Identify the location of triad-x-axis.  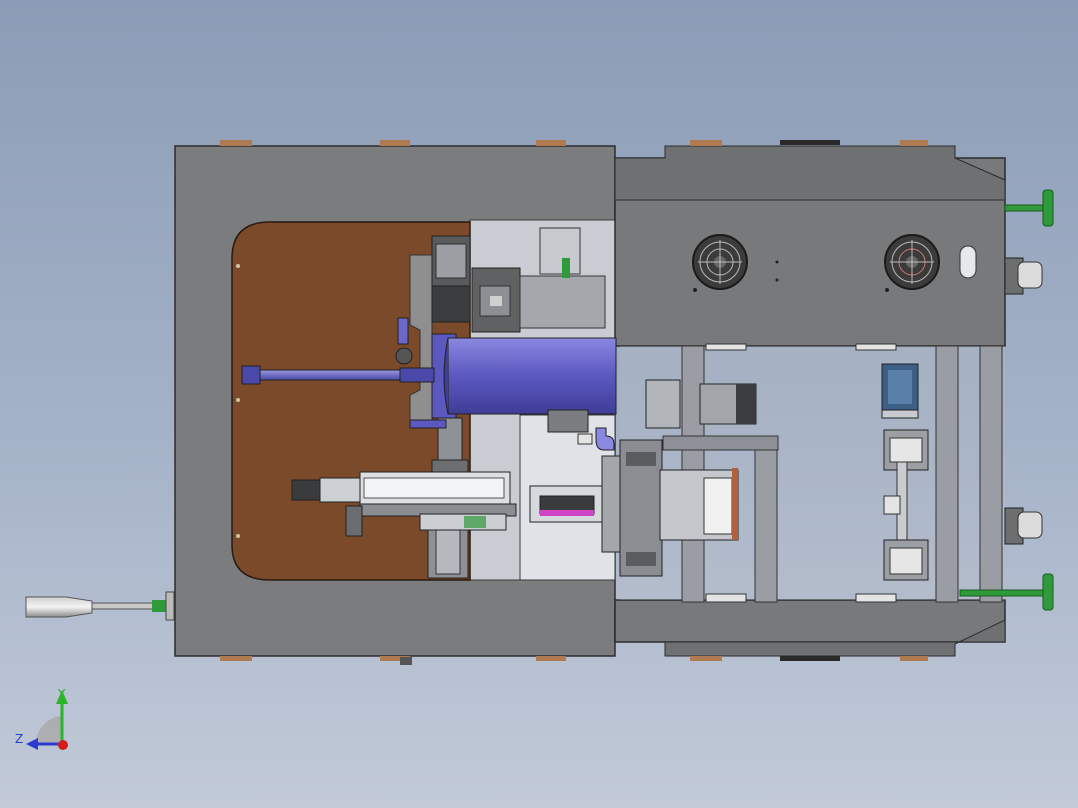
(63, 745).